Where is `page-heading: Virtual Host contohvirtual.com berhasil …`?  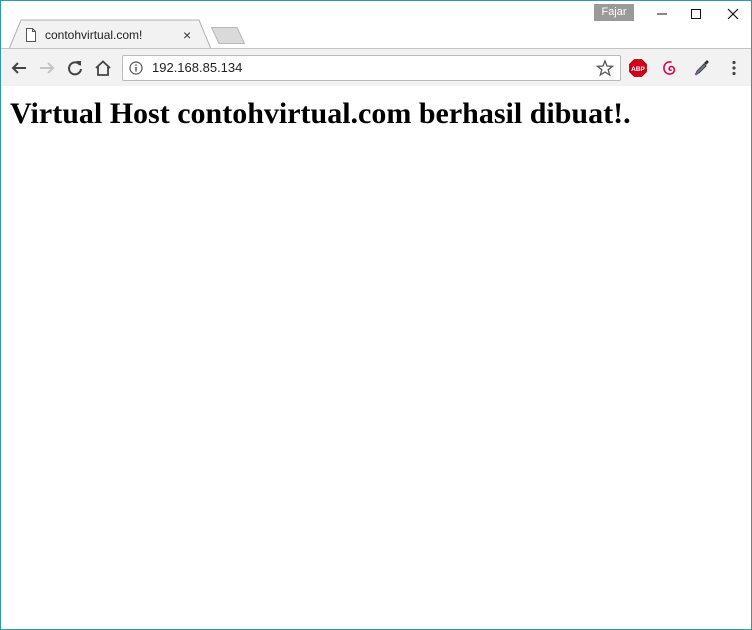 page-heading: Virtual Host contohvirtual.com berhasil … is located at coordinates (320, 113).